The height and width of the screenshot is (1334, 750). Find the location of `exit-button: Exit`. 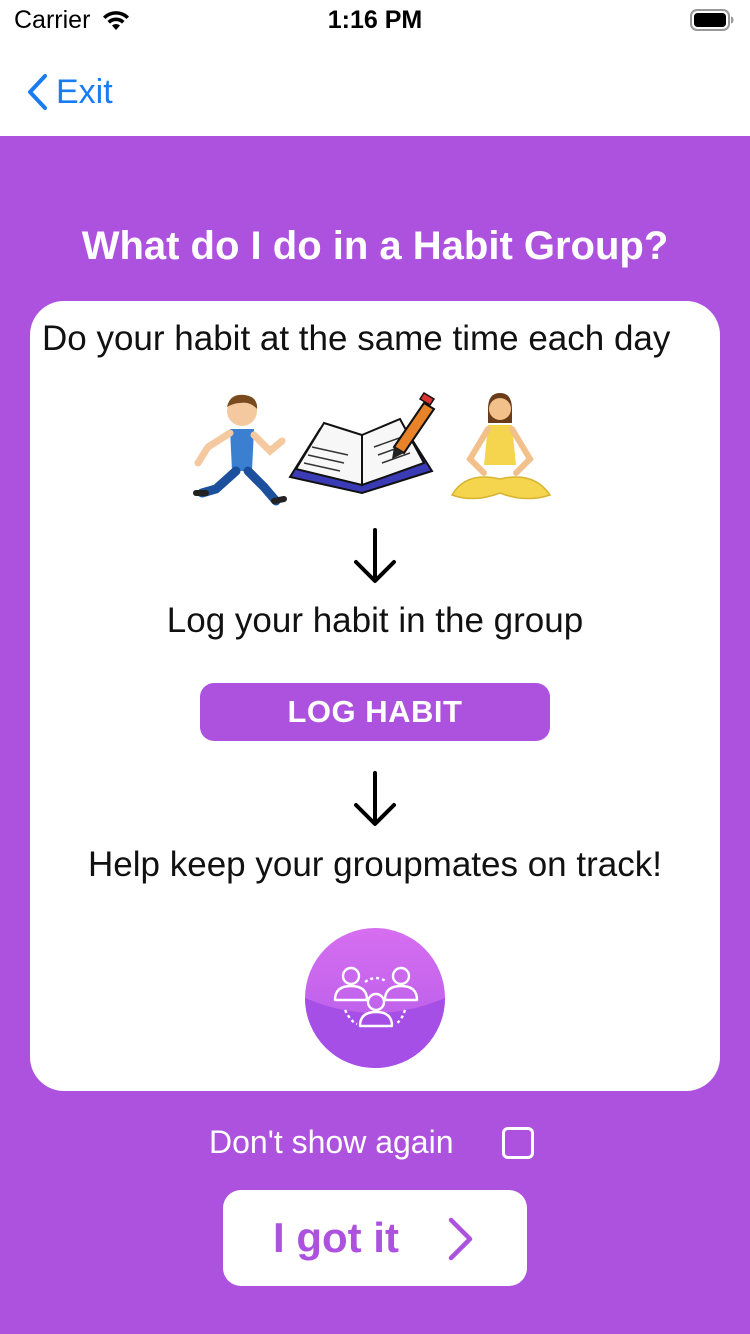

exit-button: Exit is located at coordinates (69, 92).